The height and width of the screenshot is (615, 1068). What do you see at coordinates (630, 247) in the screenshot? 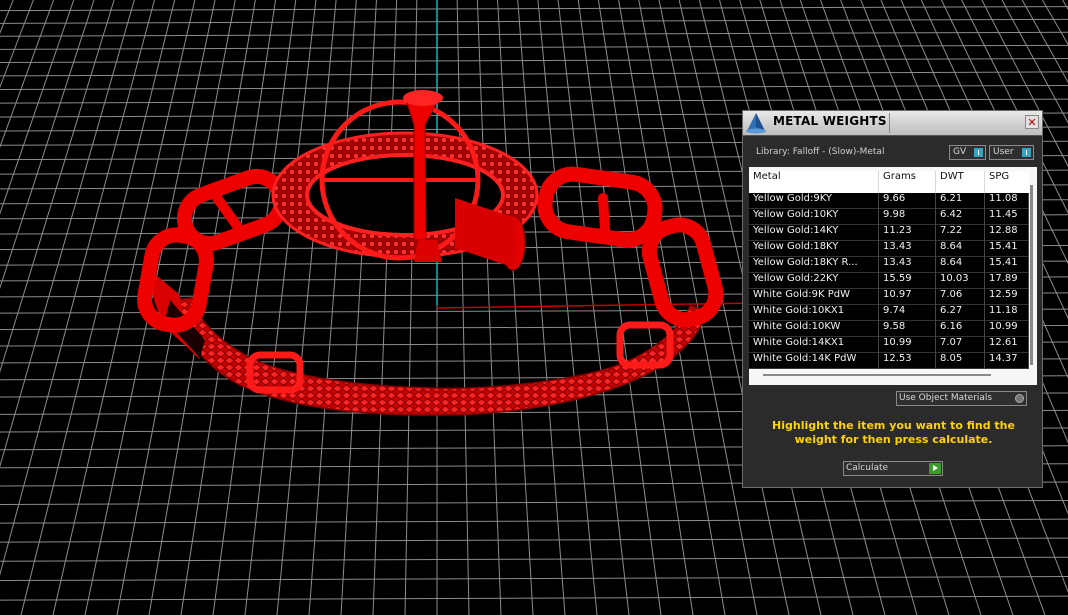
I see `chain-right` at bounding box center [630, 247].